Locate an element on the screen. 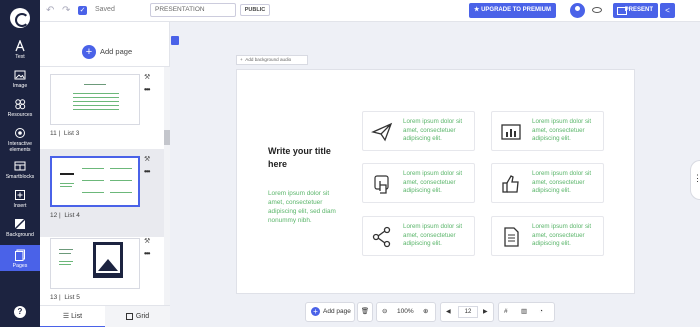 The image size is (700, 327). delete-page-icon: 🗑 is located at coordinates (365, 312).